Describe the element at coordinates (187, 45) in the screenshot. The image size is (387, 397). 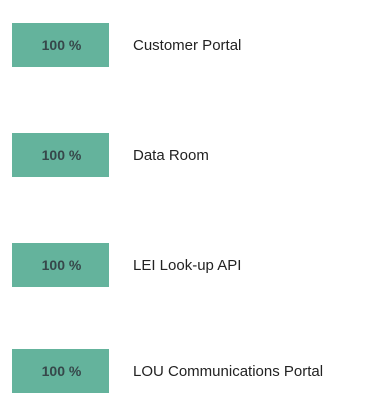
I see `service-name: Customer Portal` at that location.